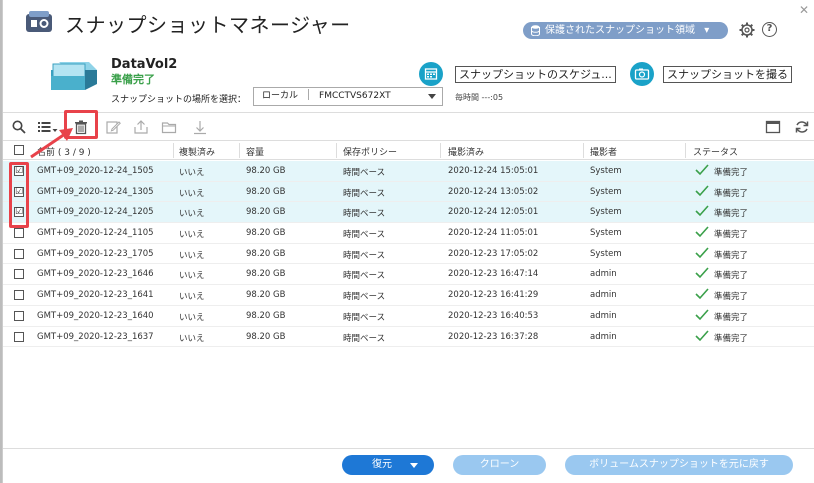  Describe the element at coordinates (804, 10) in the screenshot. I see `close-icon: ✕` at that location.